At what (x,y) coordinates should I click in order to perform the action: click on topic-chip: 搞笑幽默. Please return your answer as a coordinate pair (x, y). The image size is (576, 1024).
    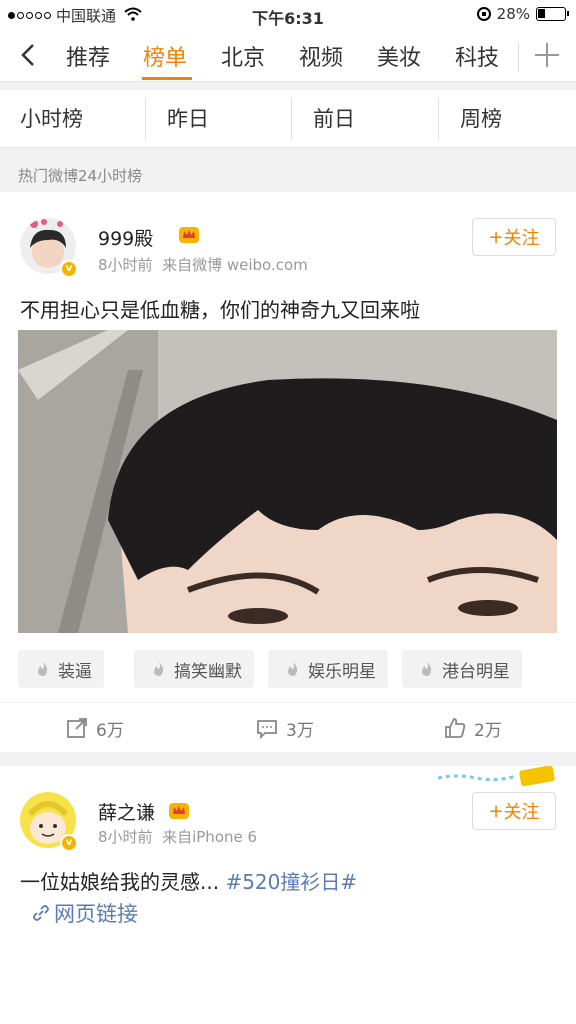
    Looking at the image, I should click on (194, 669).